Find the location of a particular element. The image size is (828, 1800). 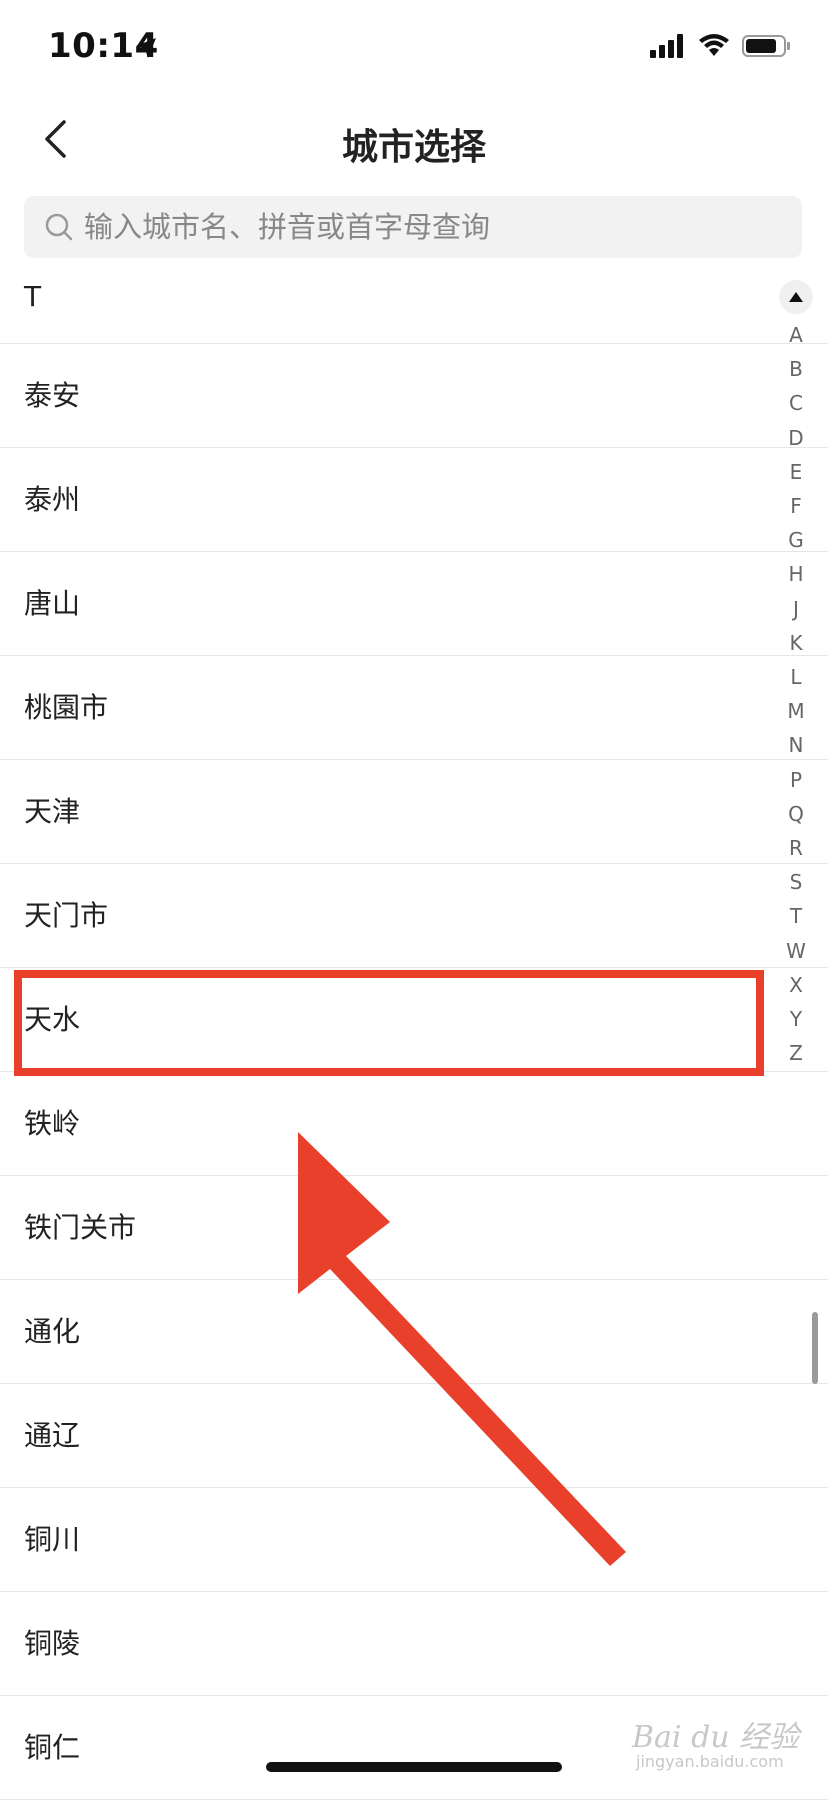

home-indicator is located at coordinates (414, 1767).